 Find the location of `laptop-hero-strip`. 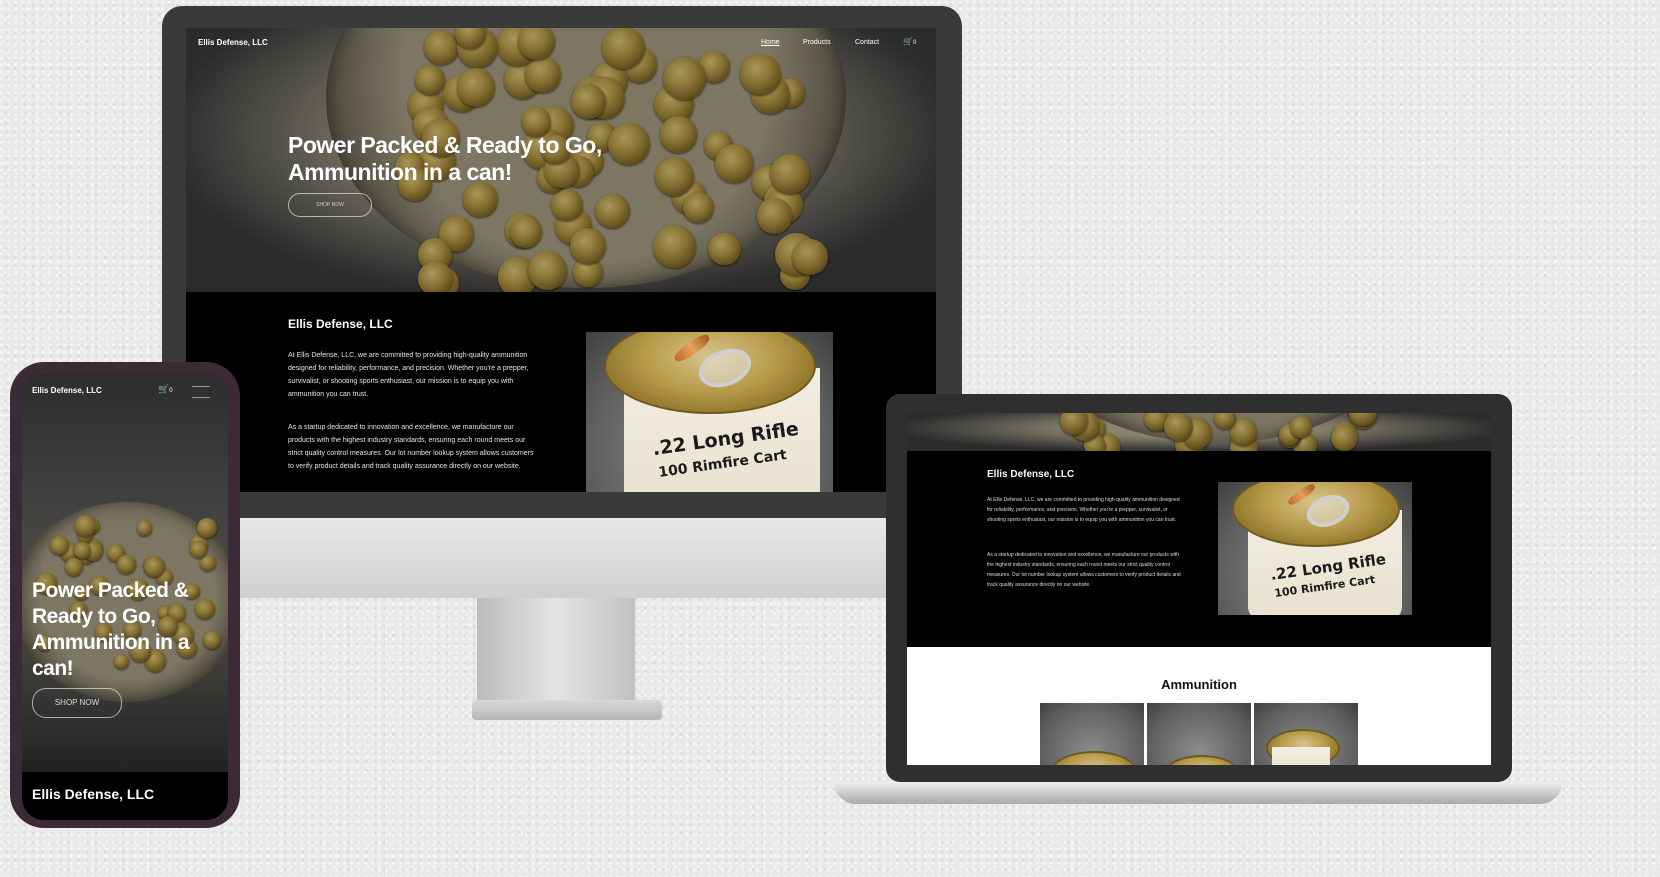

laptop-hero-strip is located at coordinates (1199, 432).